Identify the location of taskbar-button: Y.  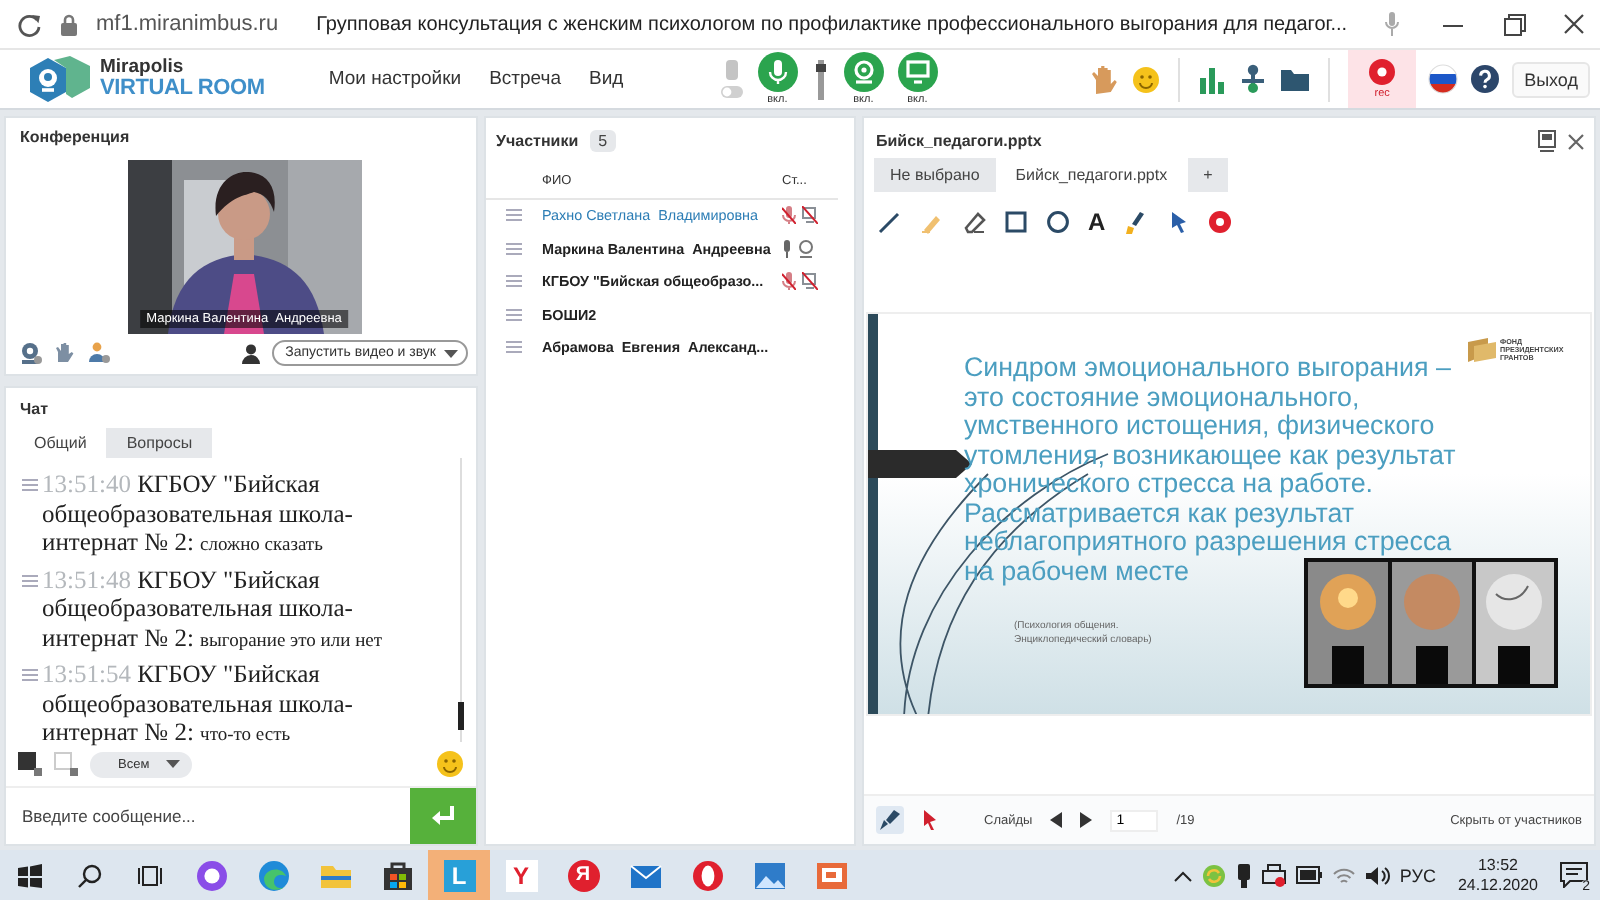
(521, 875).